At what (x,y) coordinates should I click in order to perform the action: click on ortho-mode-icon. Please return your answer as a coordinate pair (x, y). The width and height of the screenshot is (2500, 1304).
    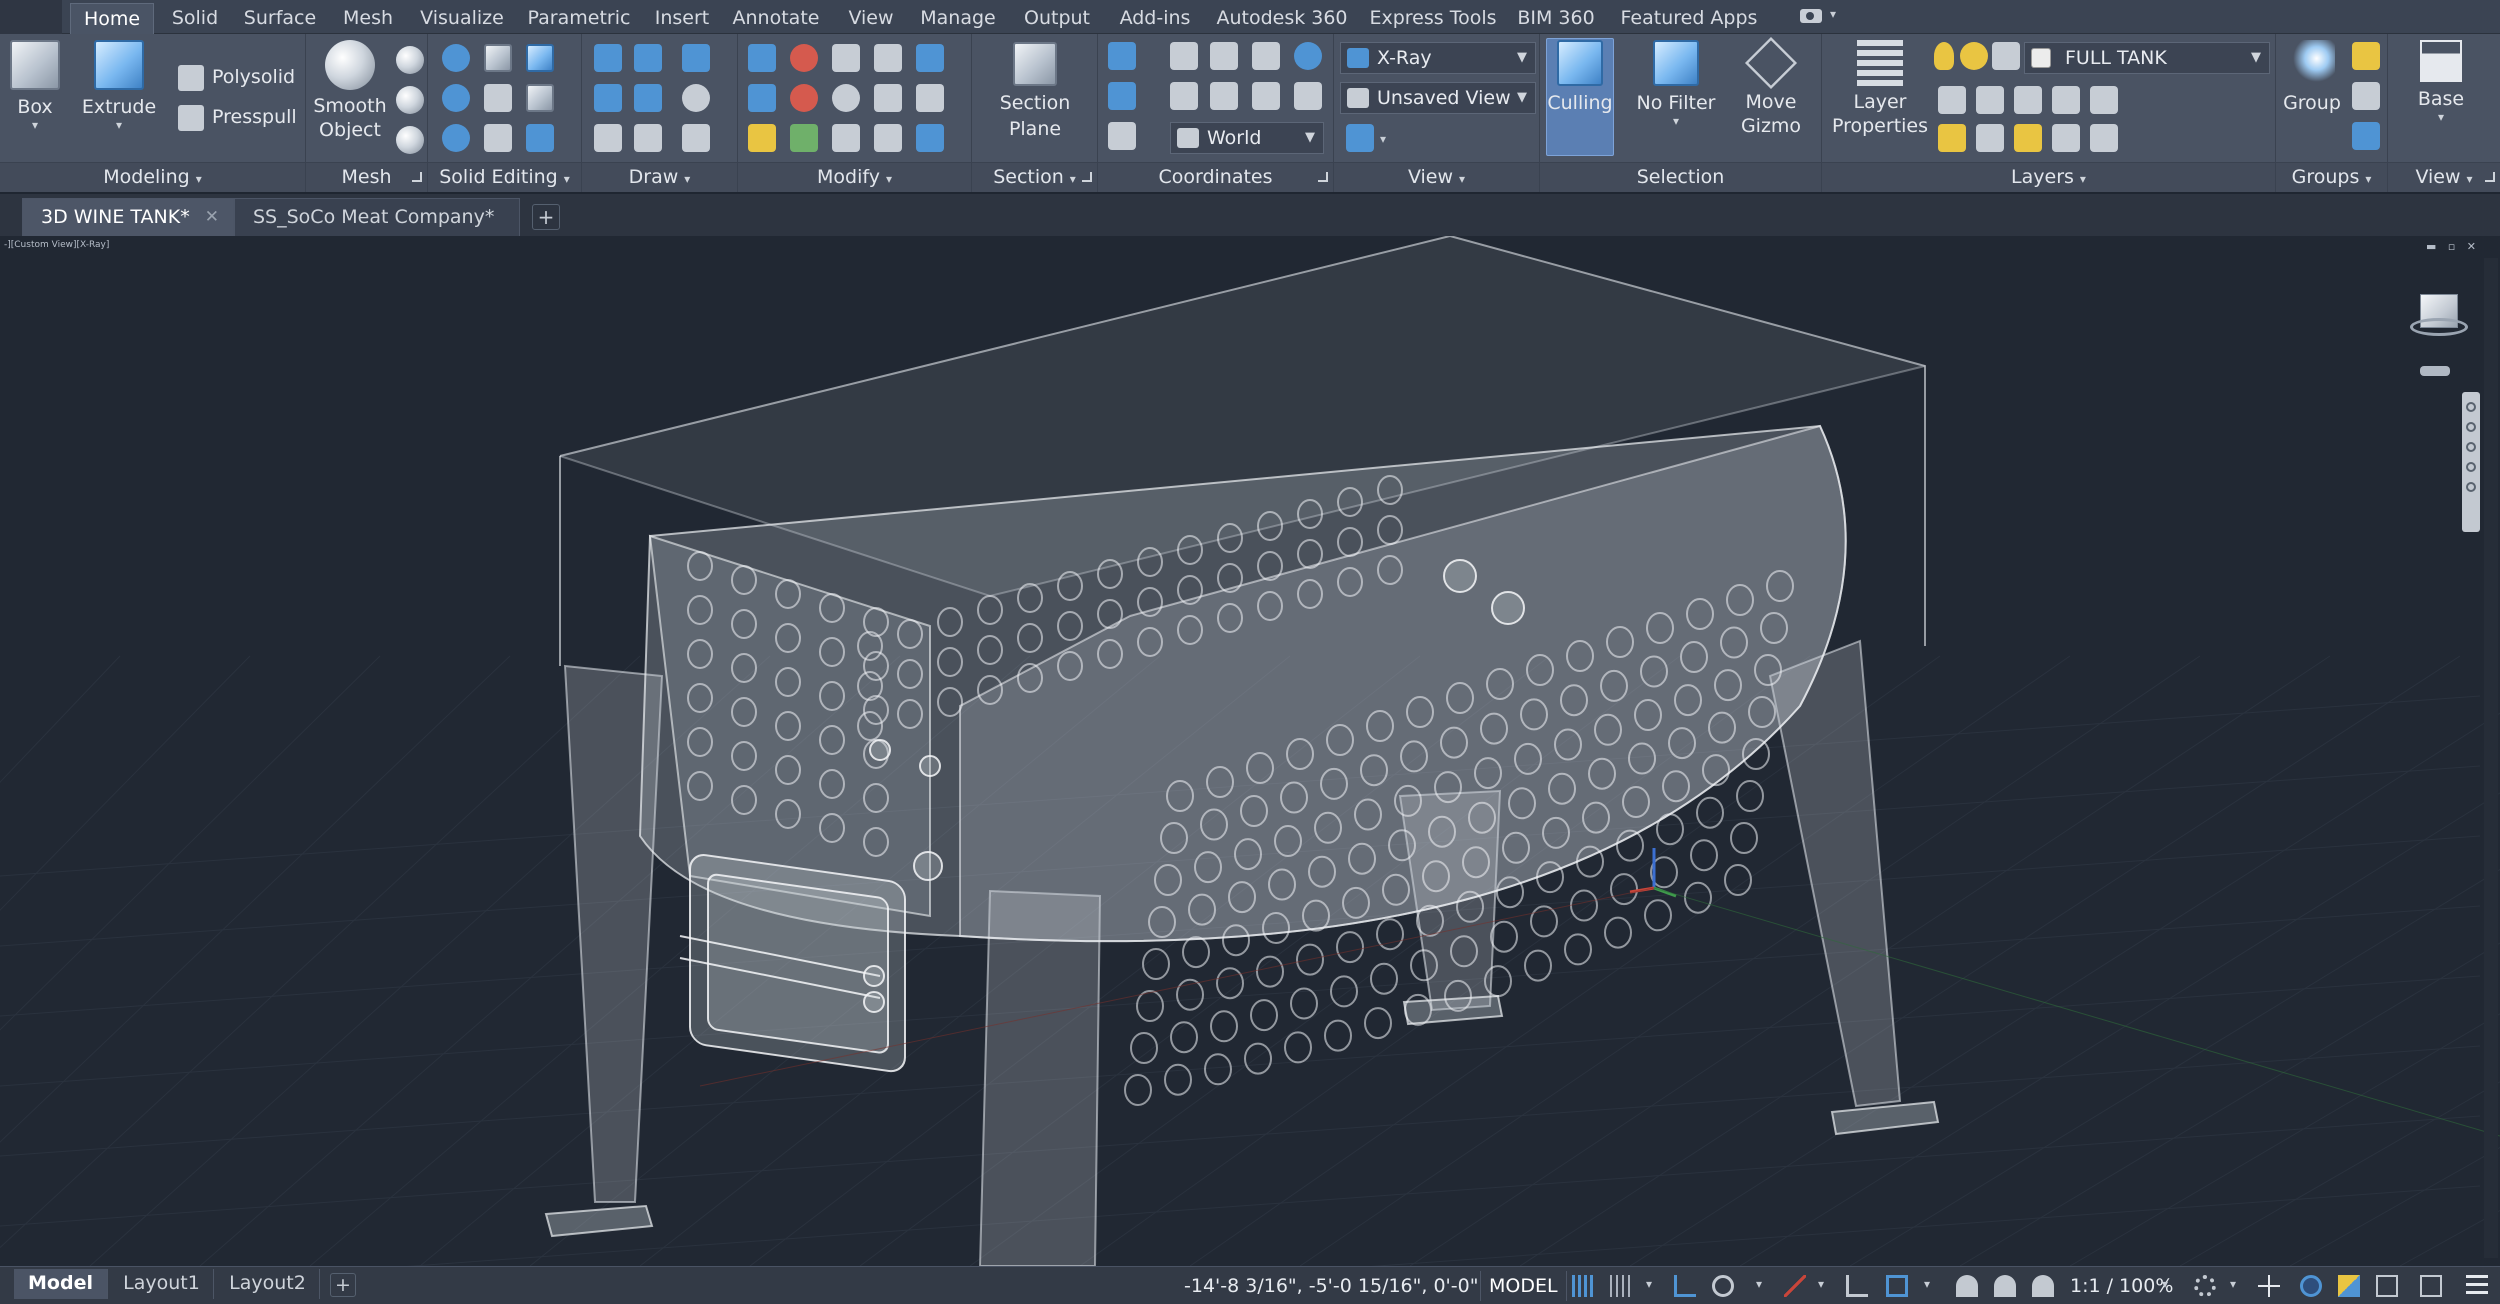
    Looking at the image, I should click on (1685, 1286).